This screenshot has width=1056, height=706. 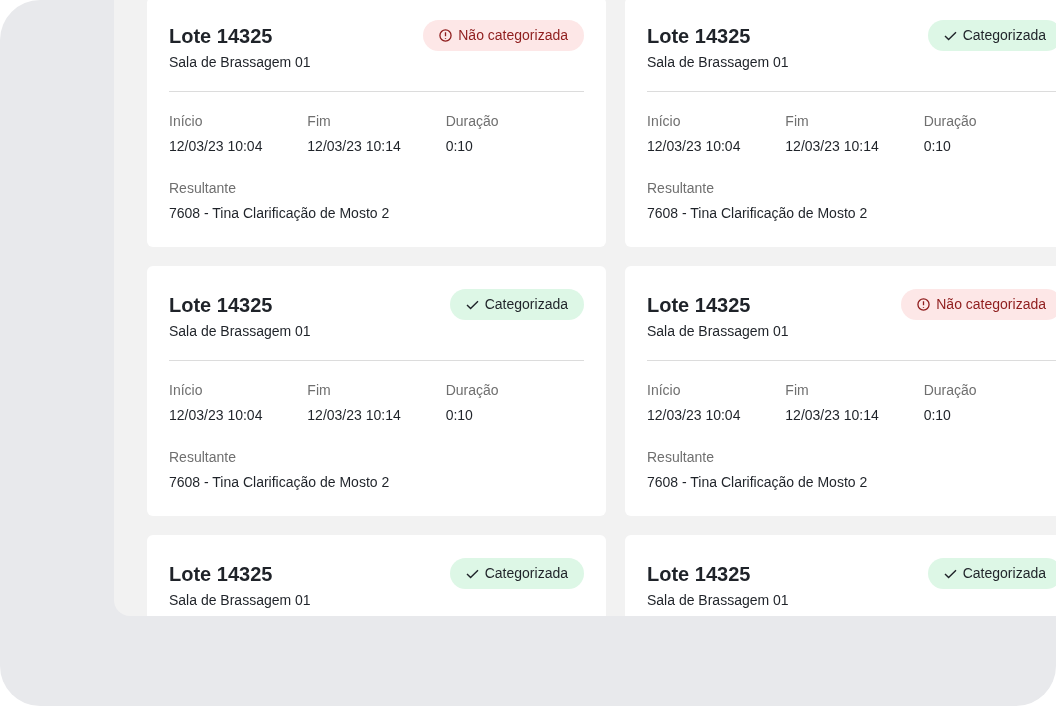 I want to click on batch-card: Lote 14325 Sala de Brassagem 01 Categorizada Início 12/03/23 10:04 Fim 12/03/23 10:14 Duração 0:10 Resultante 7608 - Tina Clarificação de Mosto 2, so click(x=840, y=123).